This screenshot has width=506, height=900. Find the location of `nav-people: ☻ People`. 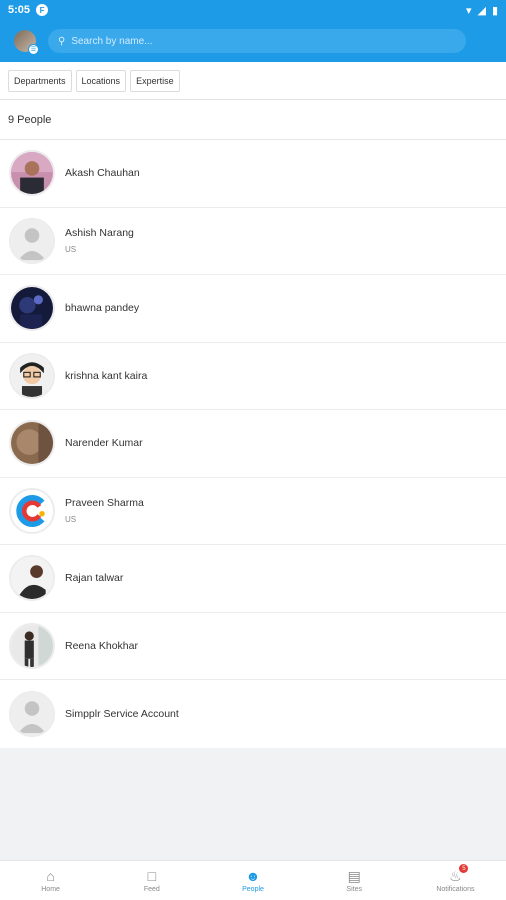

nav-people: ☻ People is located at coordinates (252, 880).